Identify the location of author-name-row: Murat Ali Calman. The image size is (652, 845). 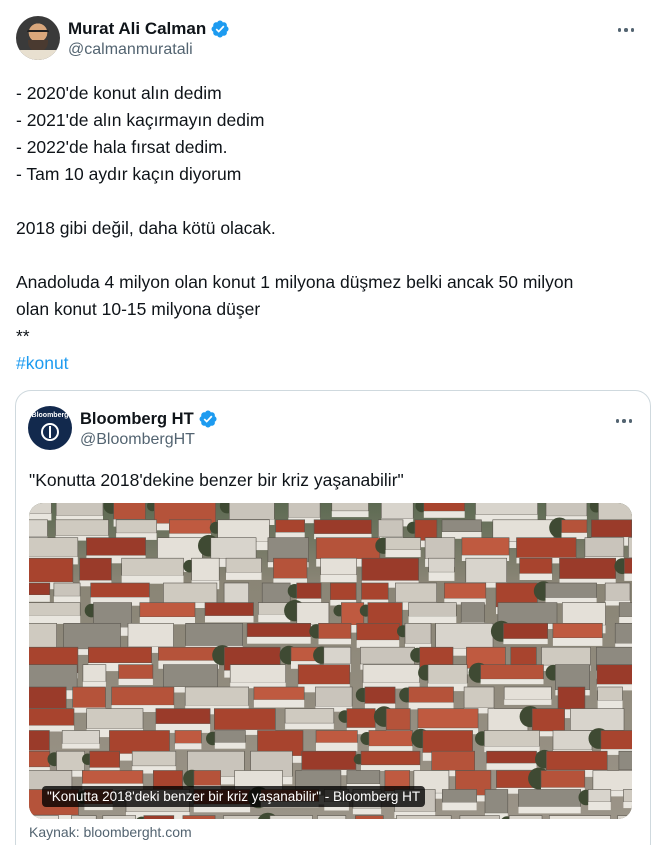
(149, 29).